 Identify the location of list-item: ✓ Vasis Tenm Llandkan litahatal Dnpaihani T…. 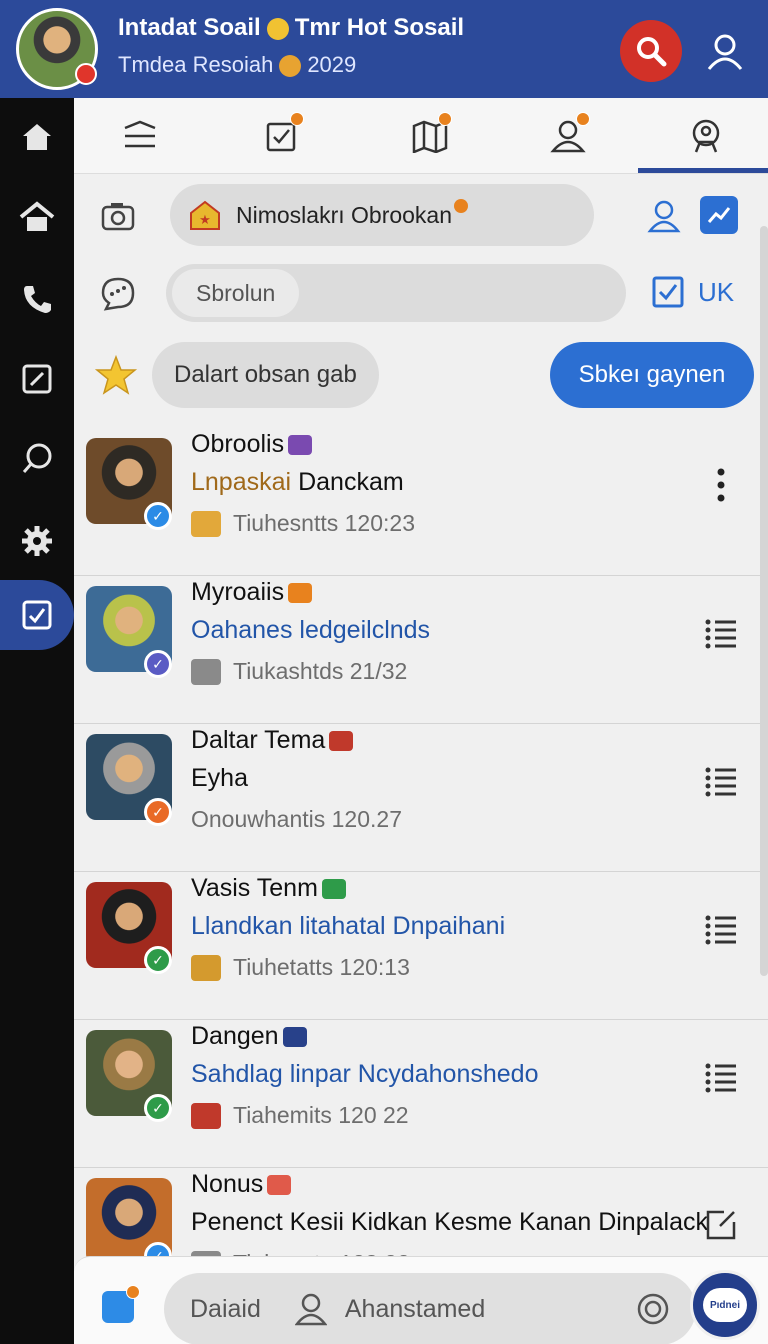
(421, 947).